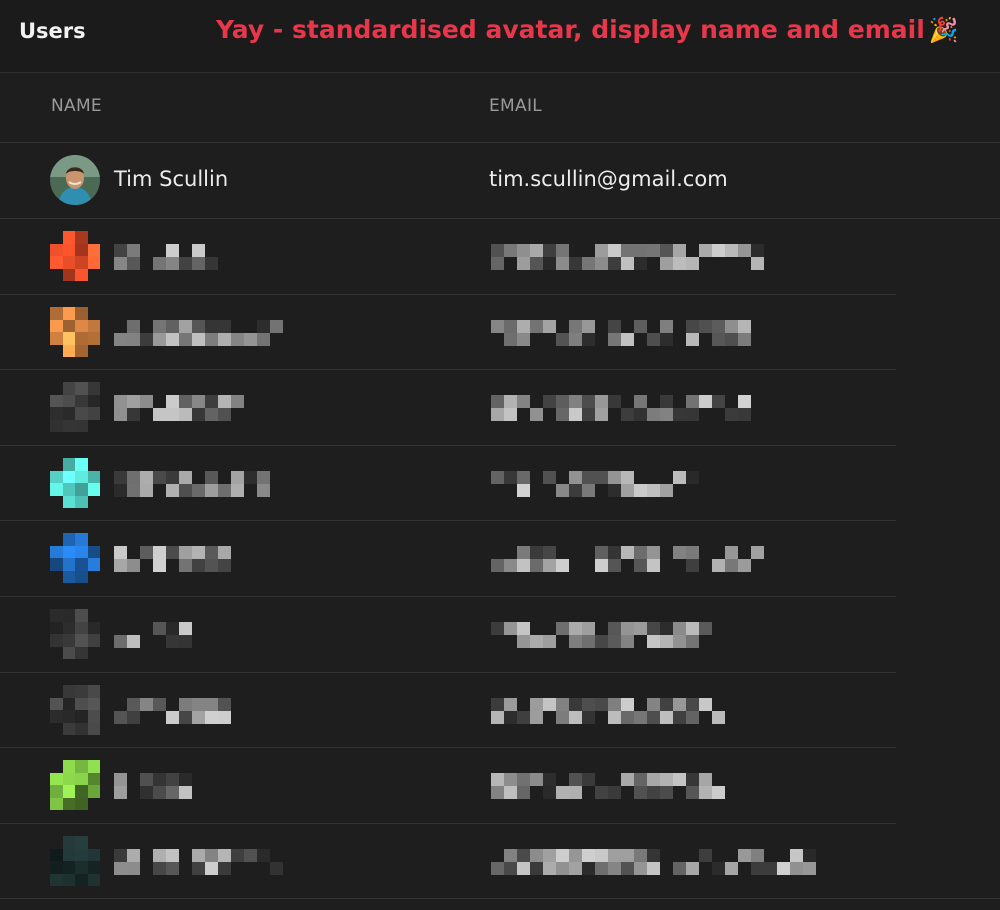 This screenshot has width=1000, height=910. Describe the element at coordinates (500, 898) in the screenshot. I see `row-divider` at that location.